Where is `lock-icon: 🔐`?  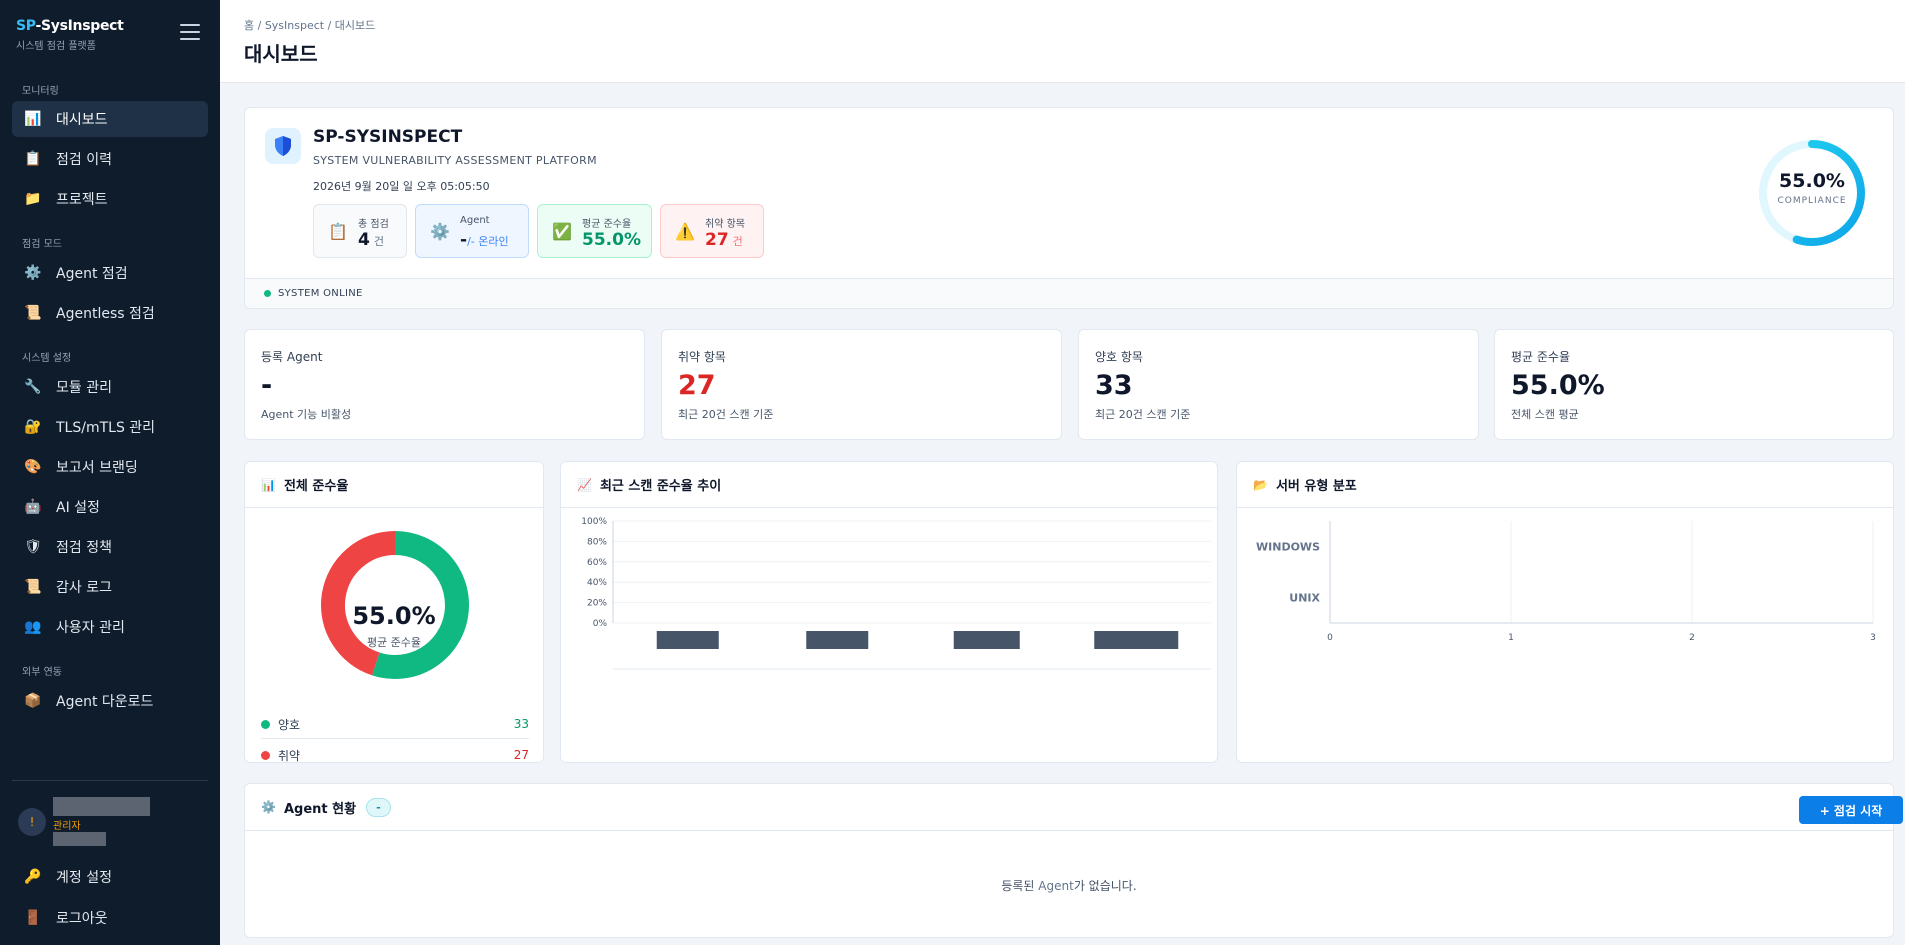 lock-icon: 🔐 is located at coordinates (33, 427).